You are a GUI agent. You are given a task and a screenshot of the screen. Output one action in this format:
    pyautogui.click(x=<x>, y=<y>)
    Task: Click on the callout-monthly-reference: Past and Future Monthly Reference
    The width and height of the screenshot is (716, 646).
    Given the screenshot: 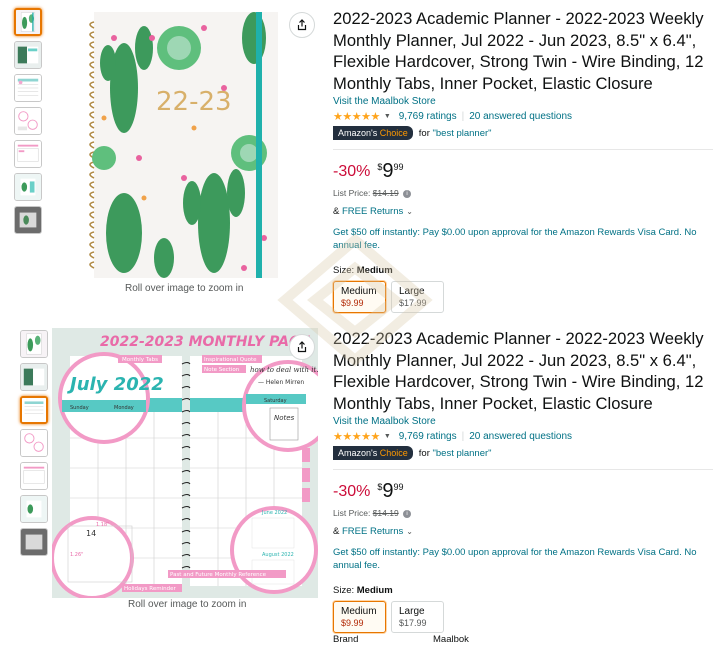 What is the action you would take?
    pyautogui.click(x=218, y=575)
    